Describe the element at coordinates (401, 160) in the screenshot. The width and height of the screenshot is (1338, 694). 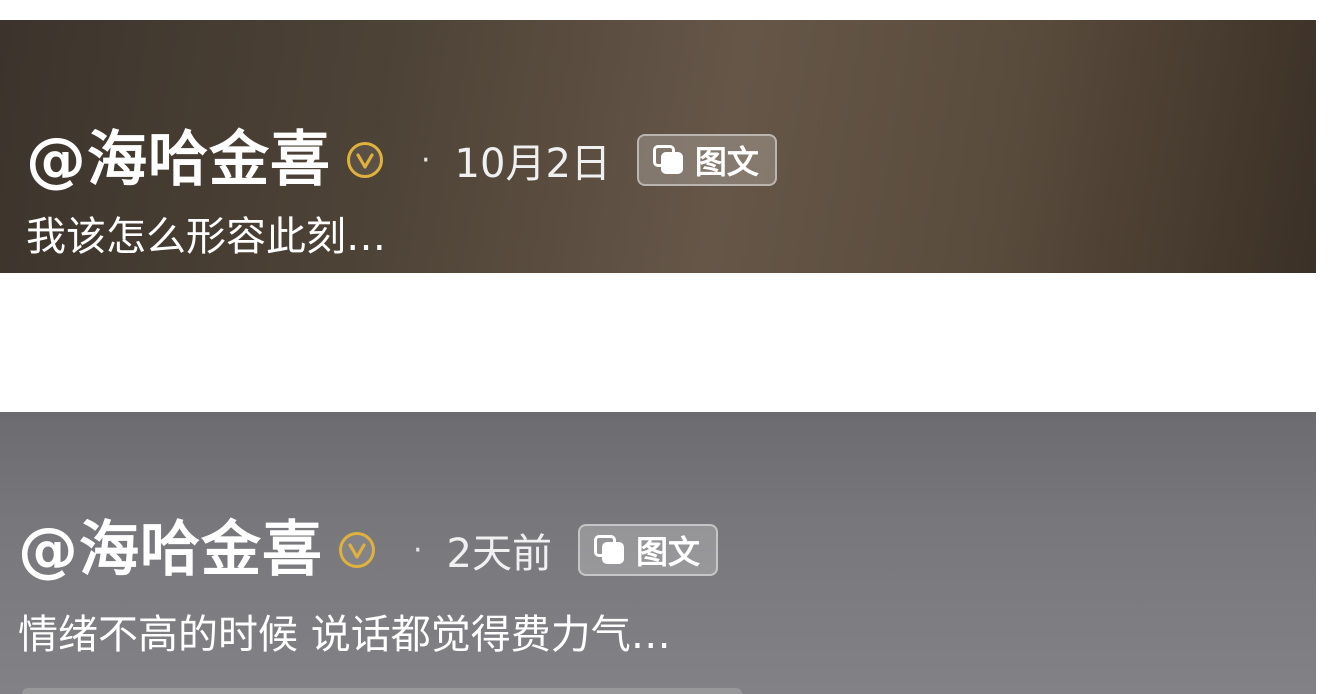
I see `post-meta-row: @海哈金喜 · 10月2日 图文` at that location.